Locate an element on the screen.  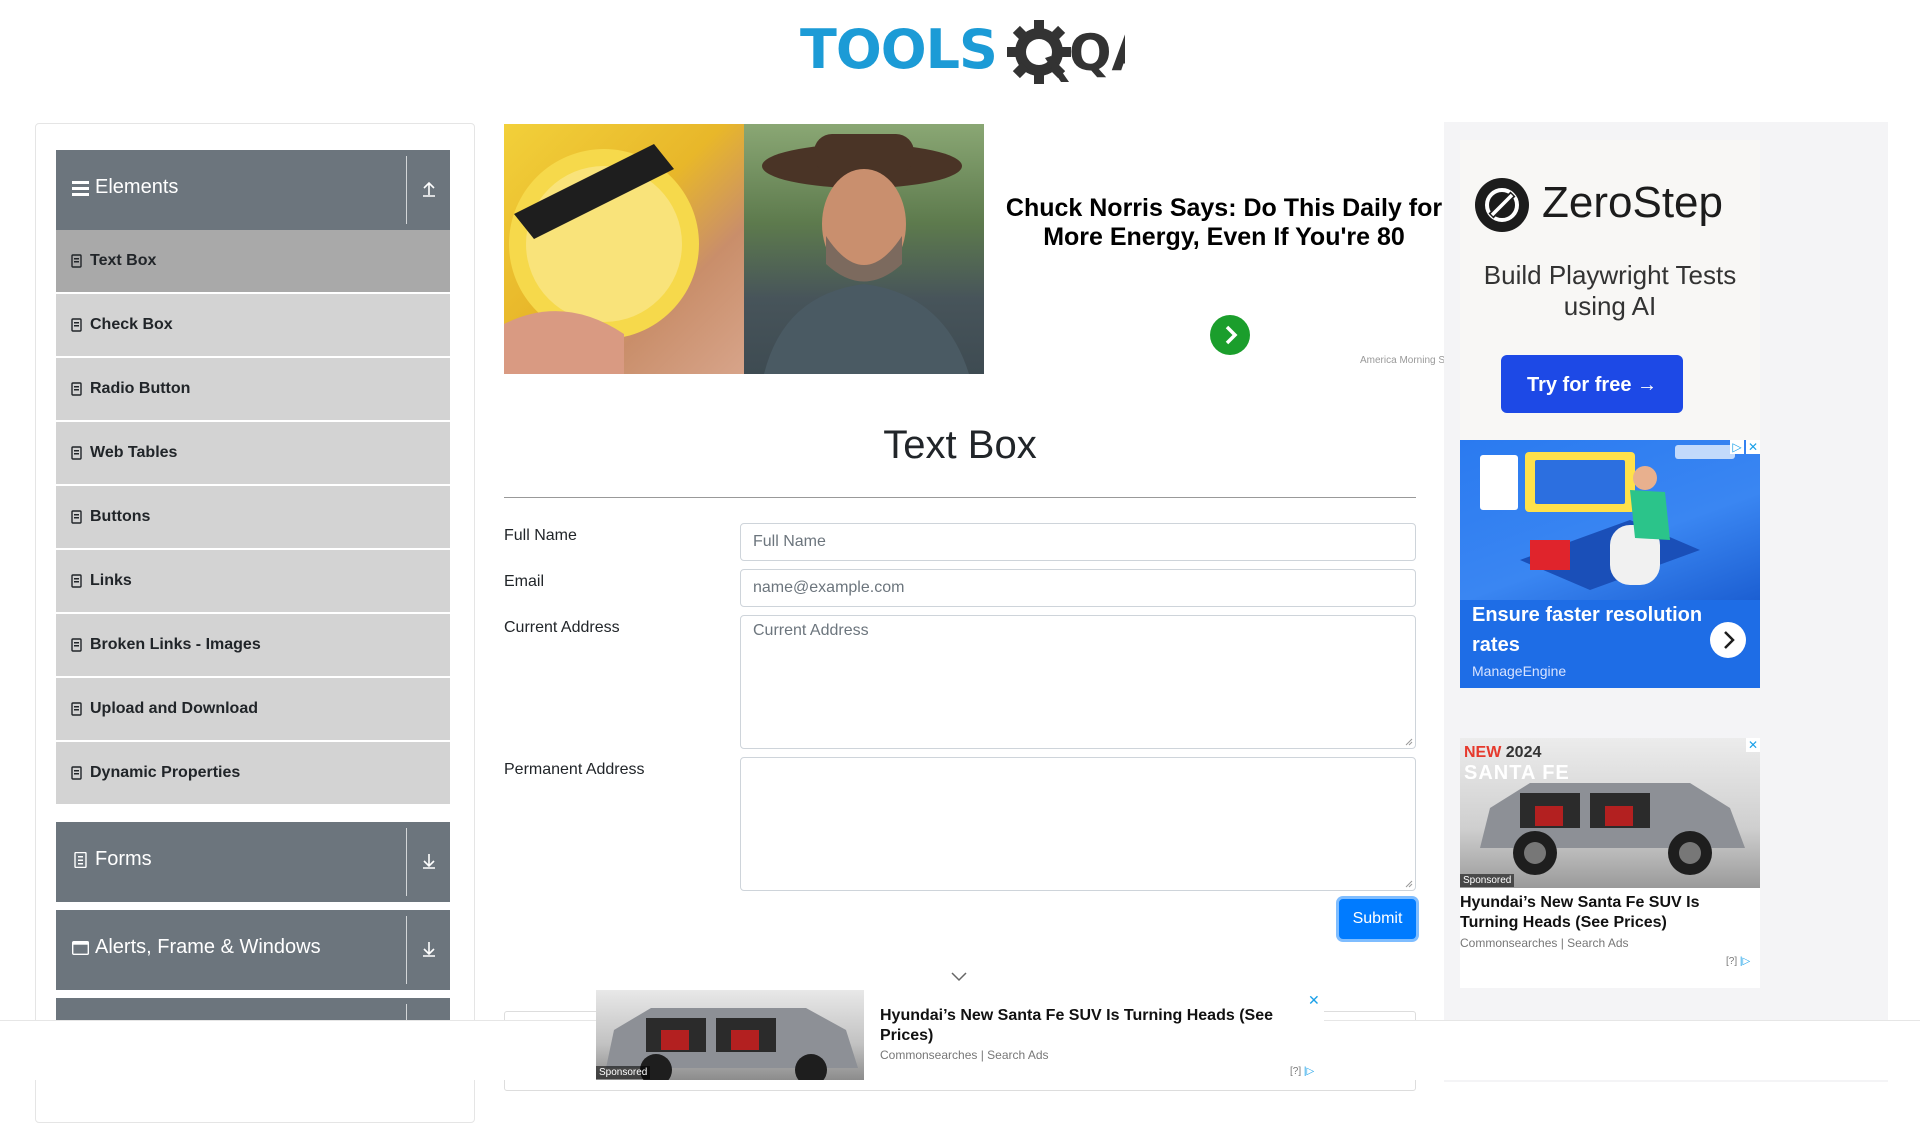
toolsqa-logo: TOOLS QA is located at coordinates (962, 54).